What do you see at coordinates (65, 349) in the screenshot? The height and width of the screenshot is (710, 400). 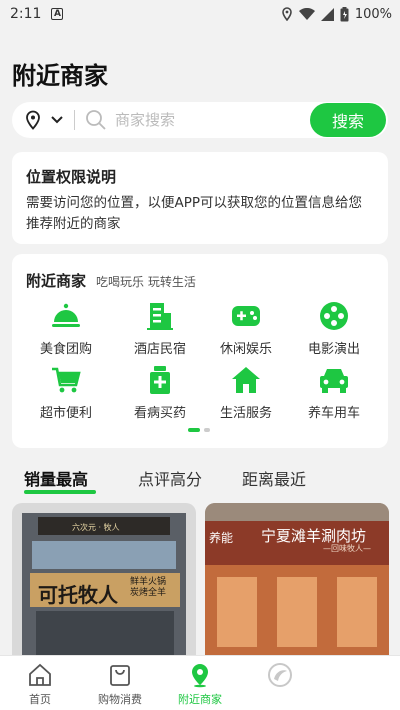 I see `category-label: 美食团购` at bounding box center [65, 349].